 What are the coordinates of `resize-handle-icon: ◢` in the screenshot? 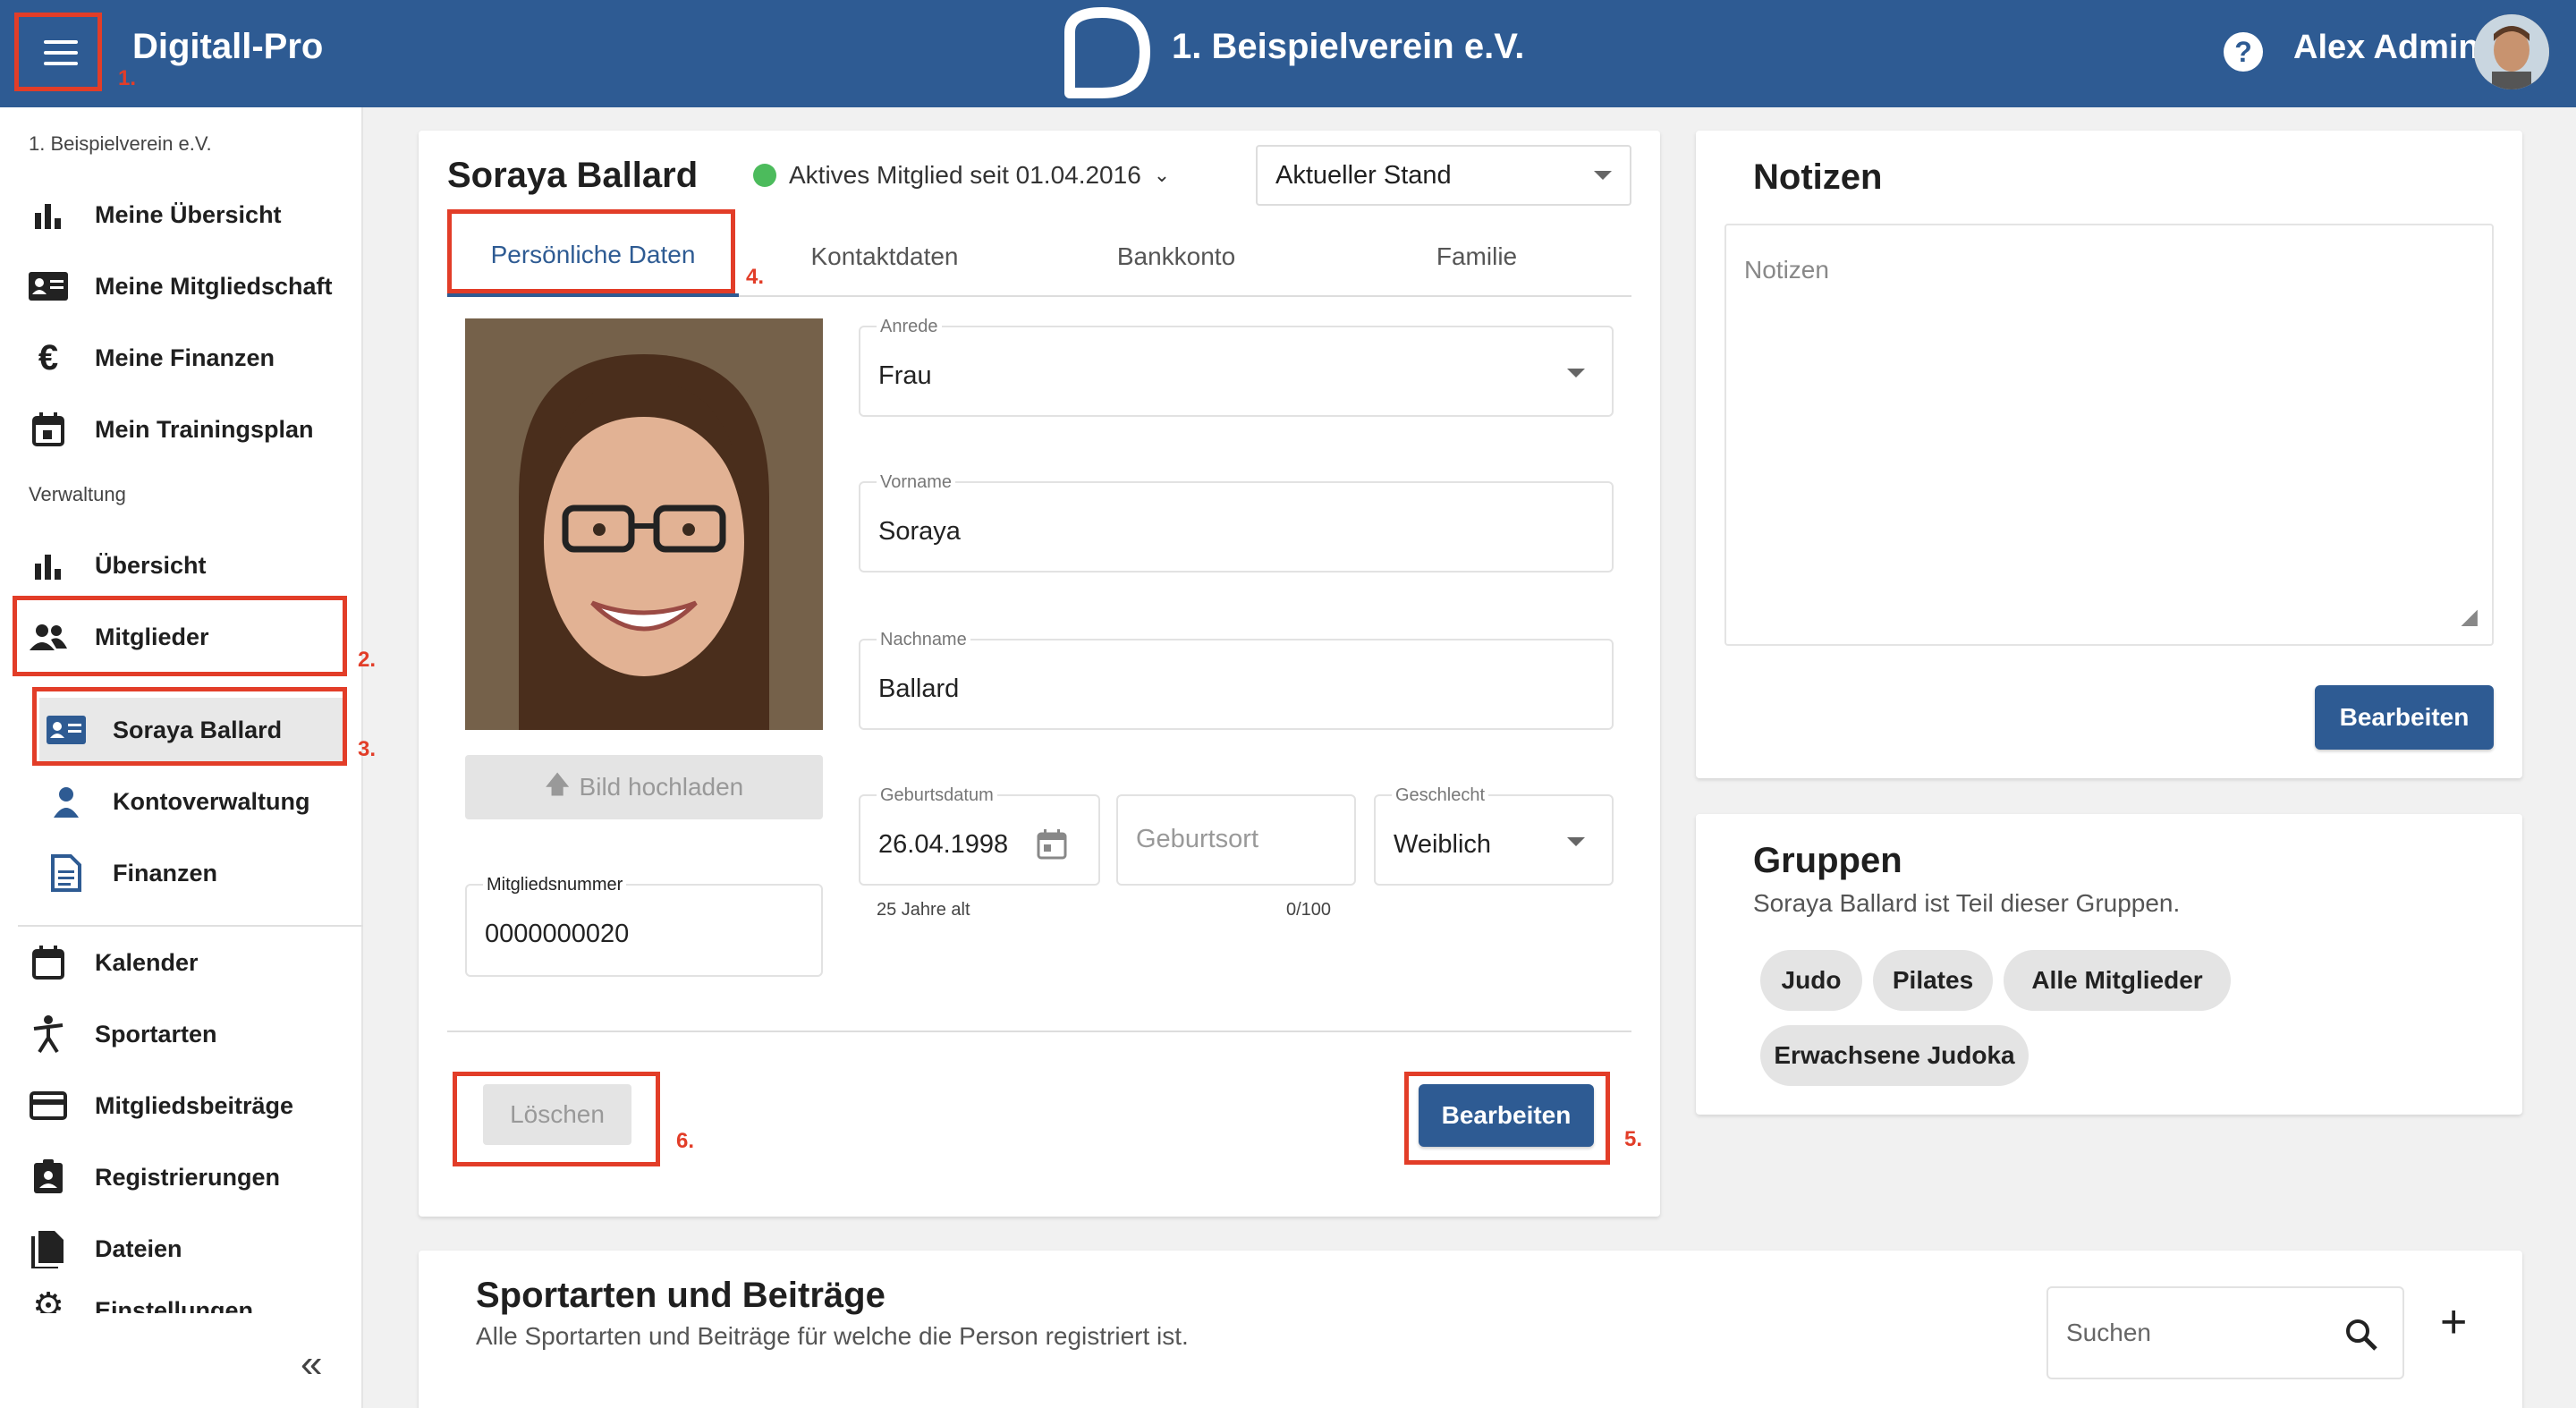 It's located at (2470, 617).